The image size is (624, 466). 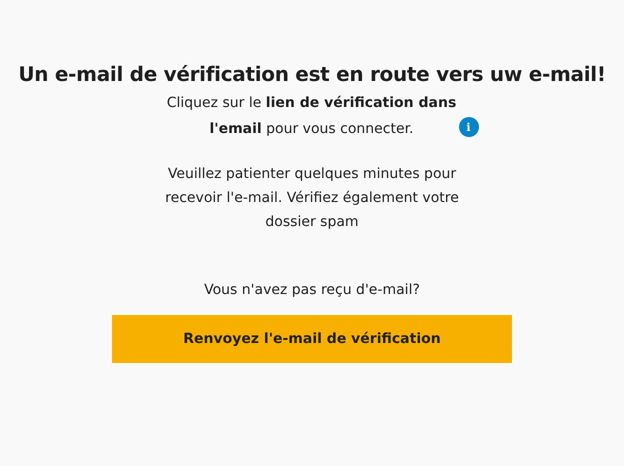 What do you see at coordinates (312, 74) in the screenshot?
I see `page-title: Un e-mail de vérification est en route vers uw e-mail!` at bounding box center [312, 74].